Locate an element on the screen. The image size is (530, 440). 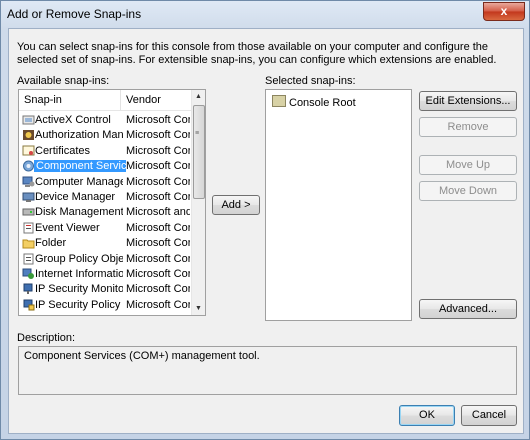
column-header-vendor: Vendor is located at coordinates (143, 100).